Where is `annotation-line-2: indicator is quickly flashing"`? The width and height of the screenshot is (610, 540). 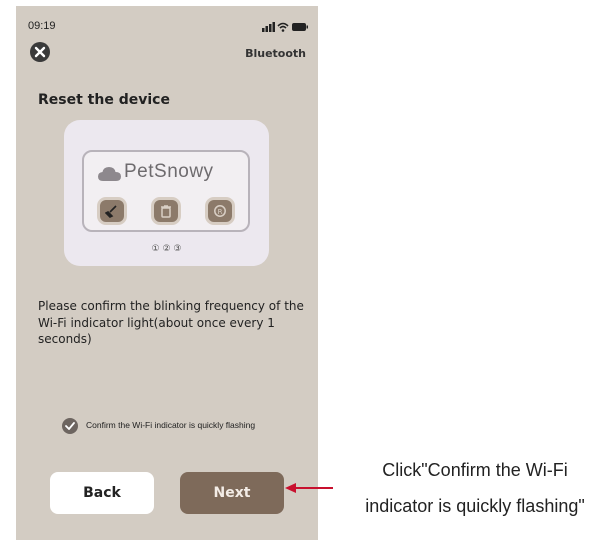
annotation-line-2: indicator is quickly flashing" is located at coordinates (475, 506).